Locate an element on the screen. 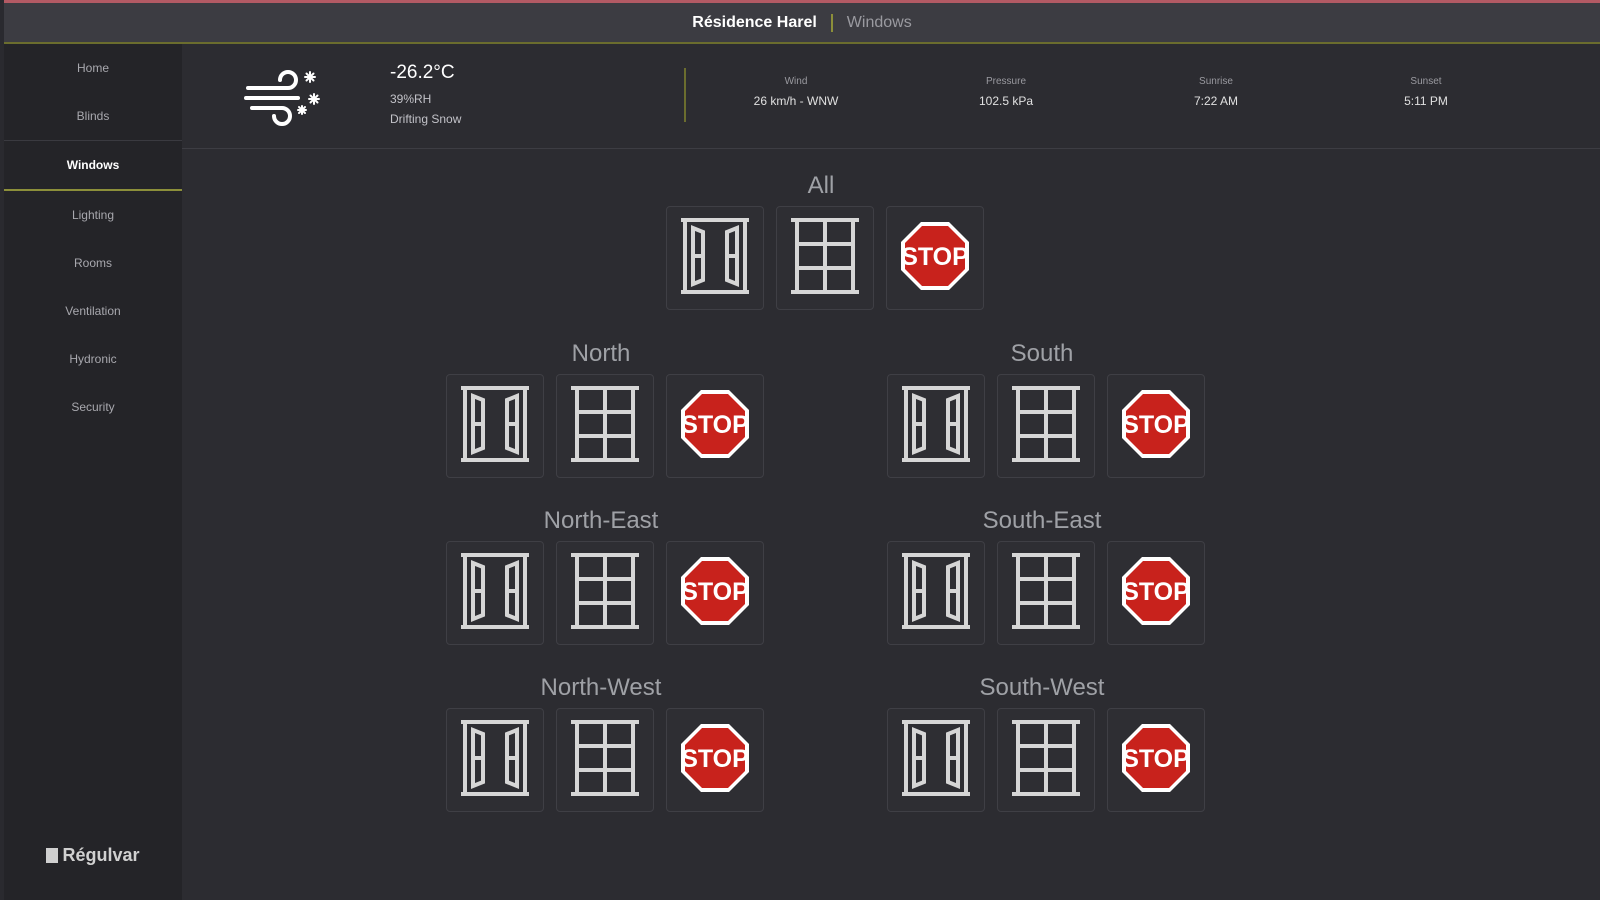  sidebar-item-home: Home is located at coordinates (93, 68).